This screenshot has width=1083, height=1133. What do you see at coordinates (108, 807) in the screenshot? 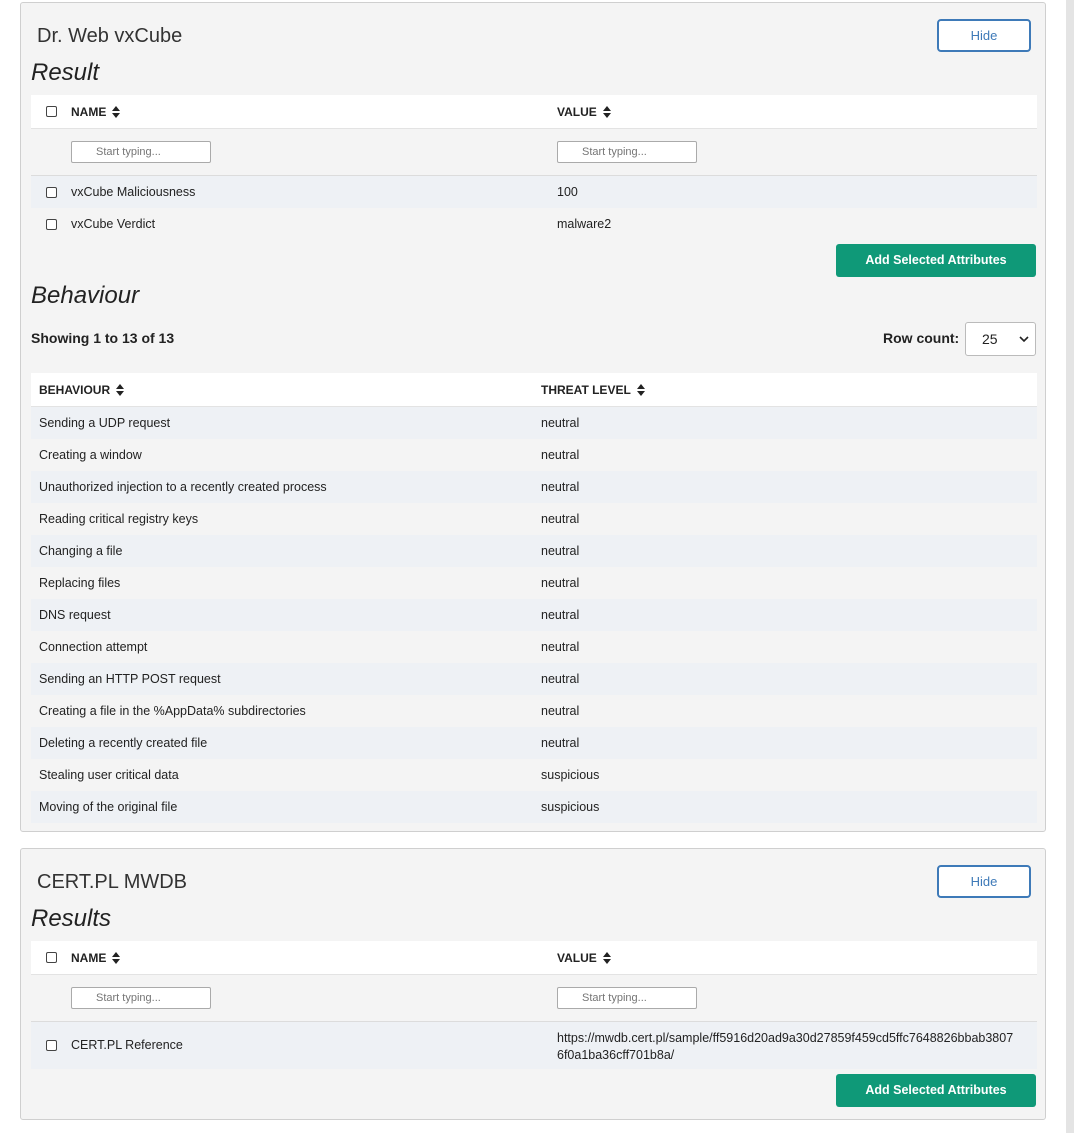
I see `behaviour-name: Moving of the original file` at bounding box center [108, 807].